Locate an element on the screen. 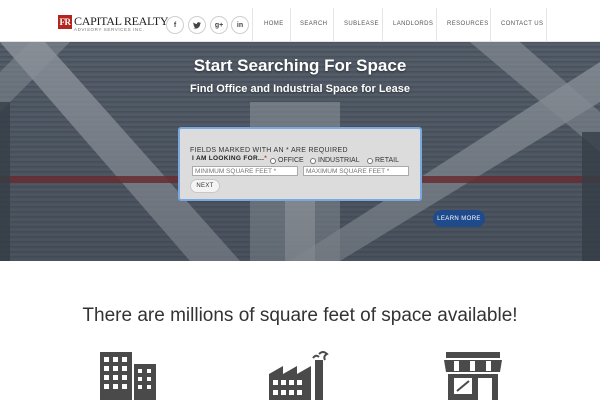 The height and width of the screenshot is (400, 600). required-fields-note: FIELDS MARKED WITH AN * ARE REQUIRED is located at coordinates (269, 150).